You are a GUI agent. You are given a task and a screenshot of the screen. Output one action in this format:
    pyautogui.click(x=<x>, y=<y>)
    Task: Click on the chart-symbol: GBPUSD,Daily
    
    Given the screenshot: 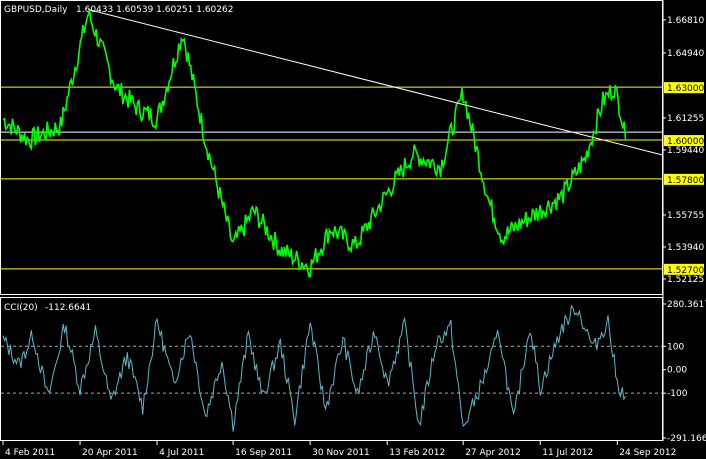 What is the action you would take?
    pyautogui.click(x=36, y=10)
    